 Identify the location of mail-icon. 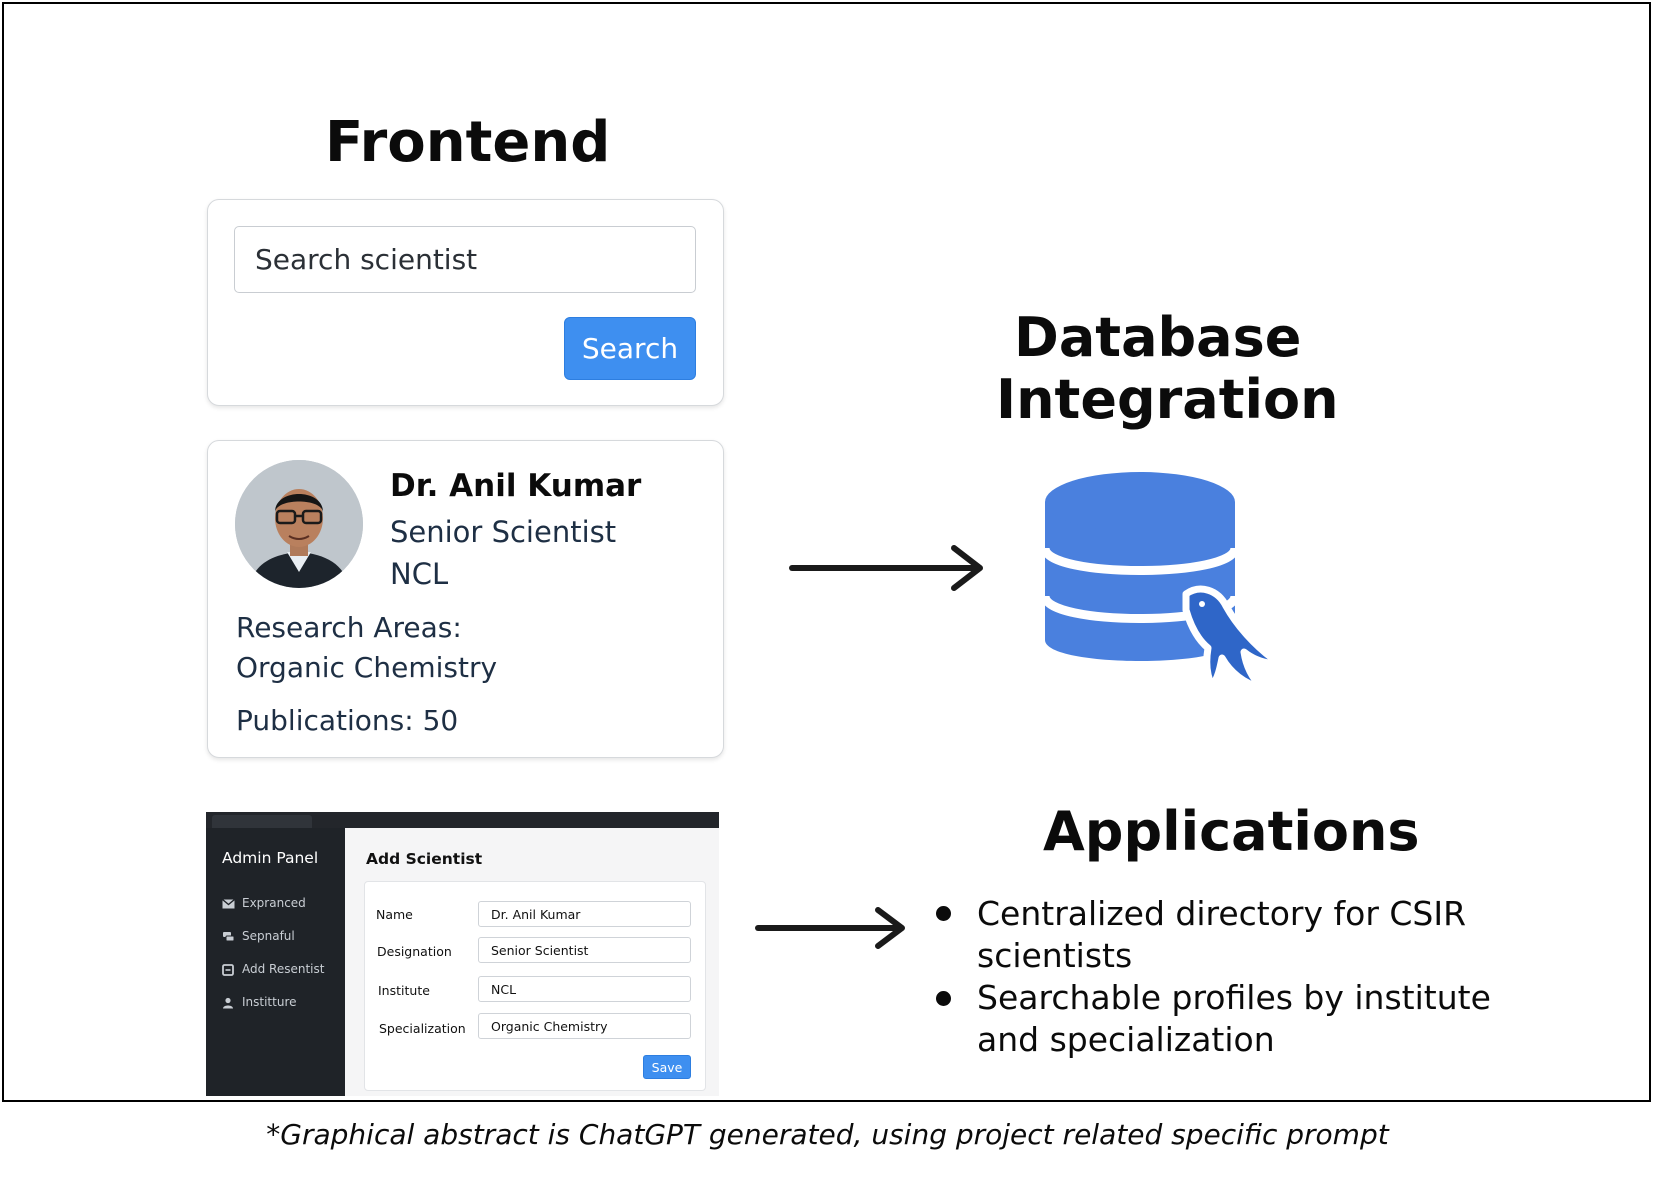
(228, 904).